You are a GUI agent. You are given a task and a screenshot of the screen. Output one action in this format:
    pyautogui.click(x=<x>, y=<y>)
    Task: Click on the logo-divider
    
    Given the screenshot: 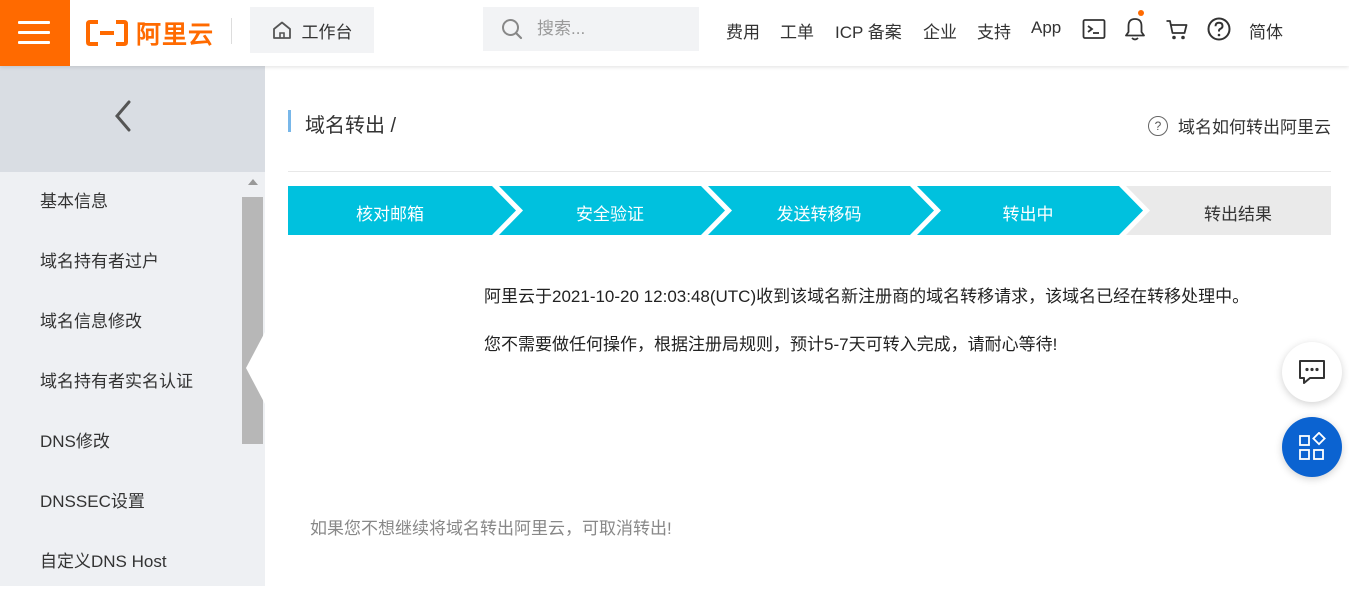 What is the action you would take?
    pyautogui.click(x=231, y=31)
    